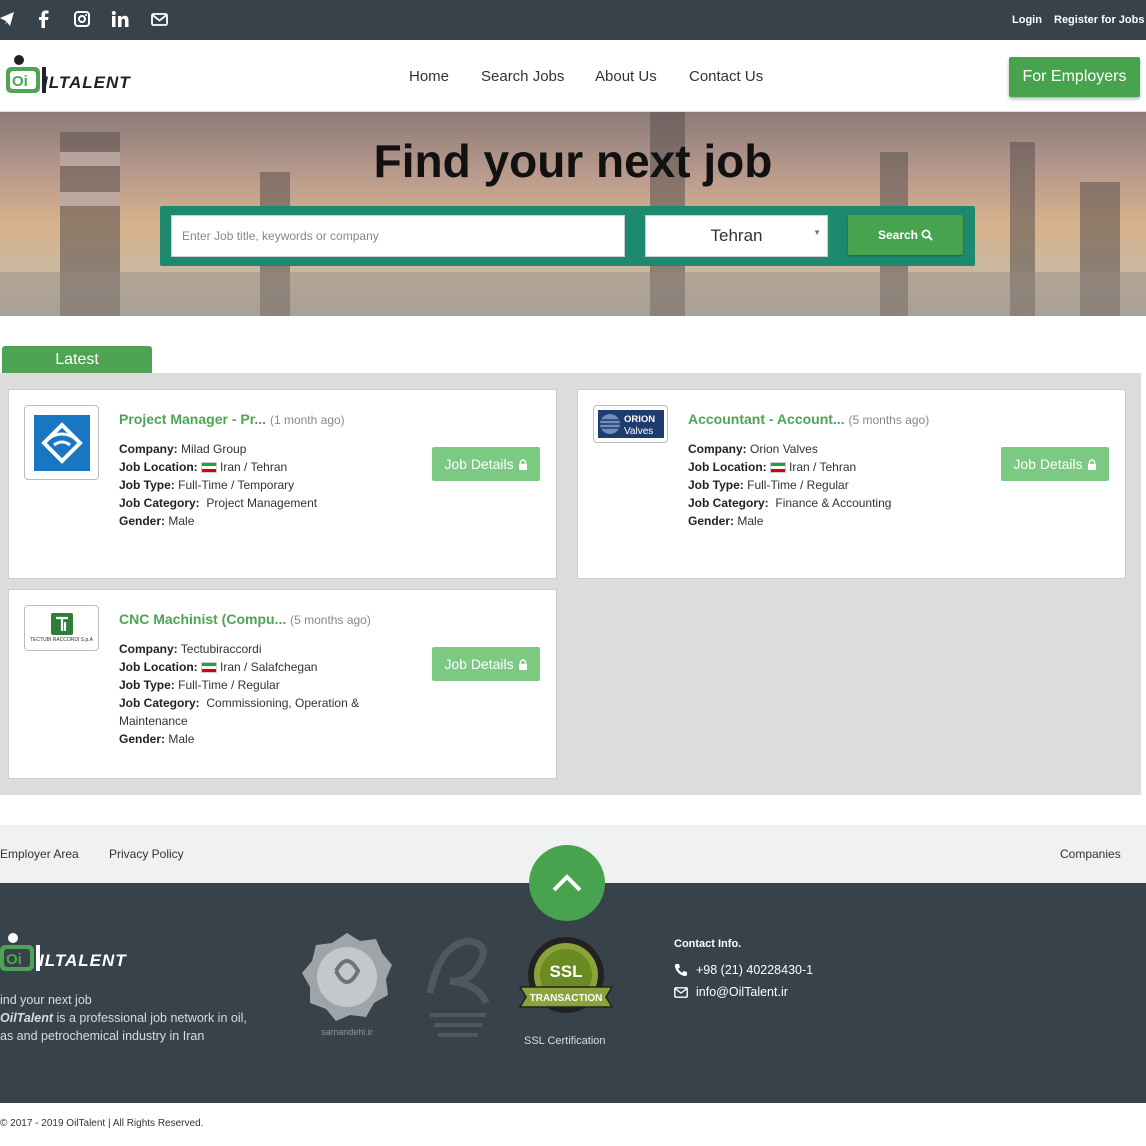  I want to click on footer-brand-logo: Oi ILTALENT, so click(63, 952).